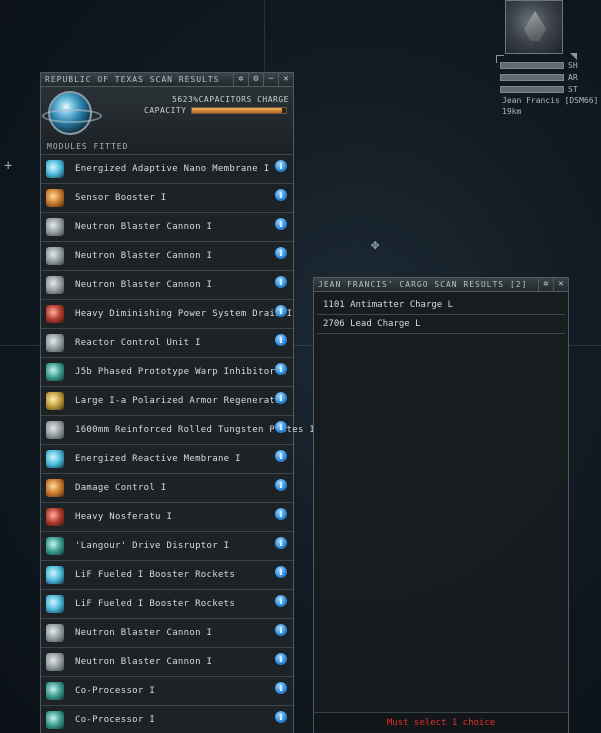  I want to click on capacity-bar, so click(239, 110).